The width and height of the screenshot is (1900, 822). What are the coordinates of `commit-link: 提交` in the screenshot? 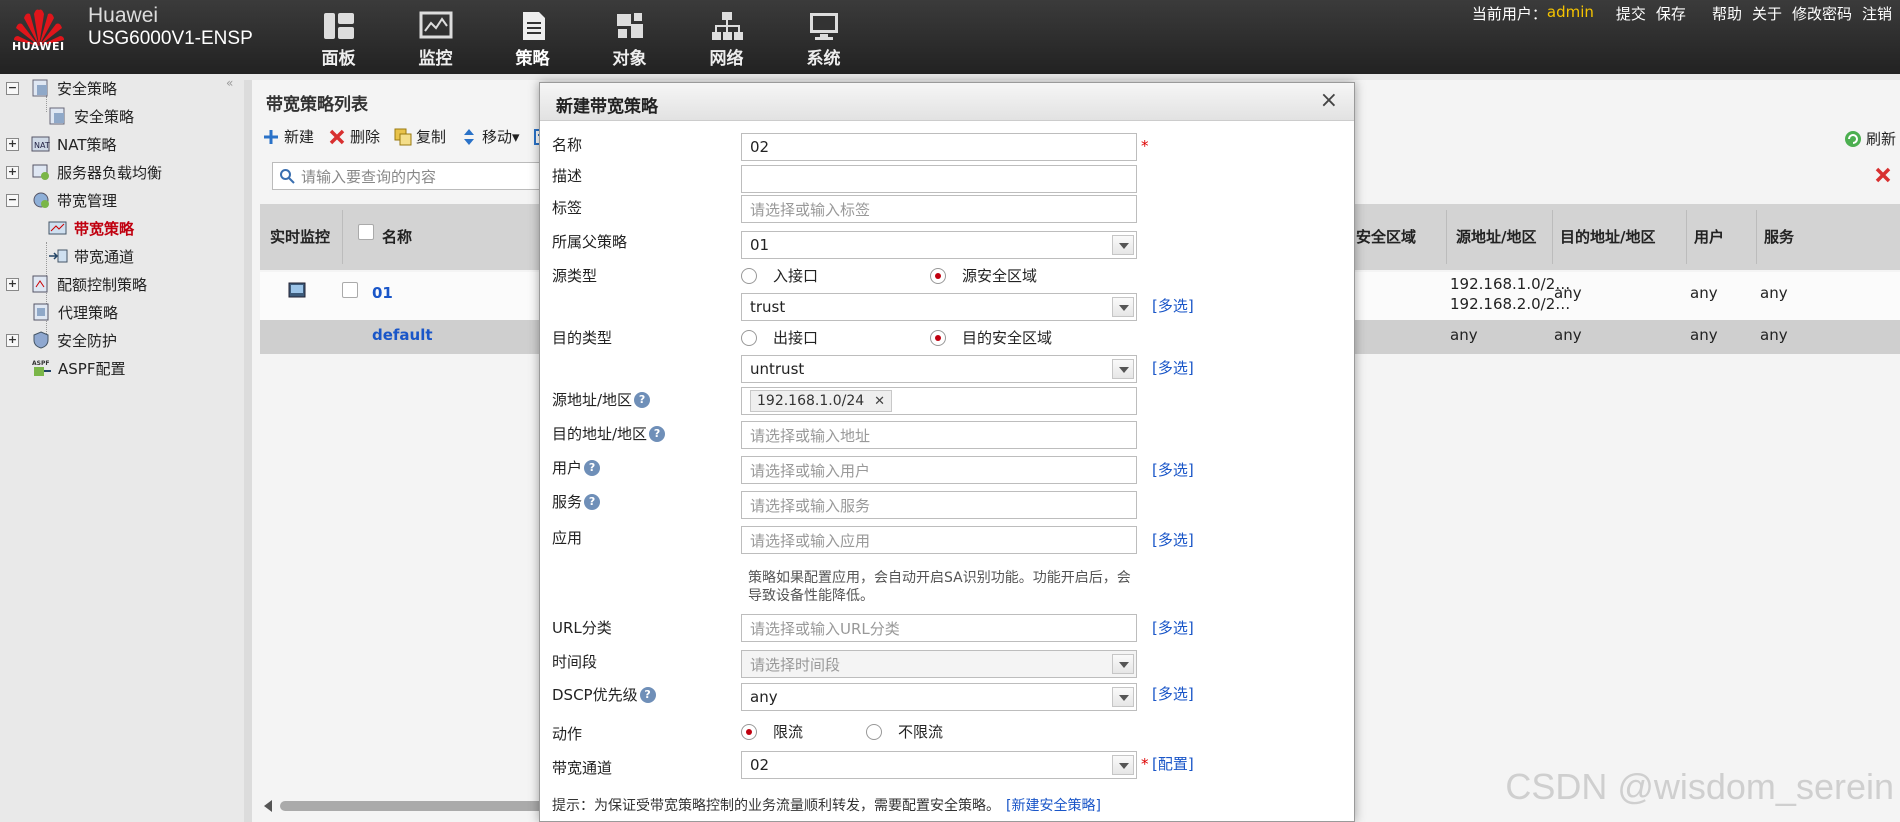 It's located at (1631, 13).